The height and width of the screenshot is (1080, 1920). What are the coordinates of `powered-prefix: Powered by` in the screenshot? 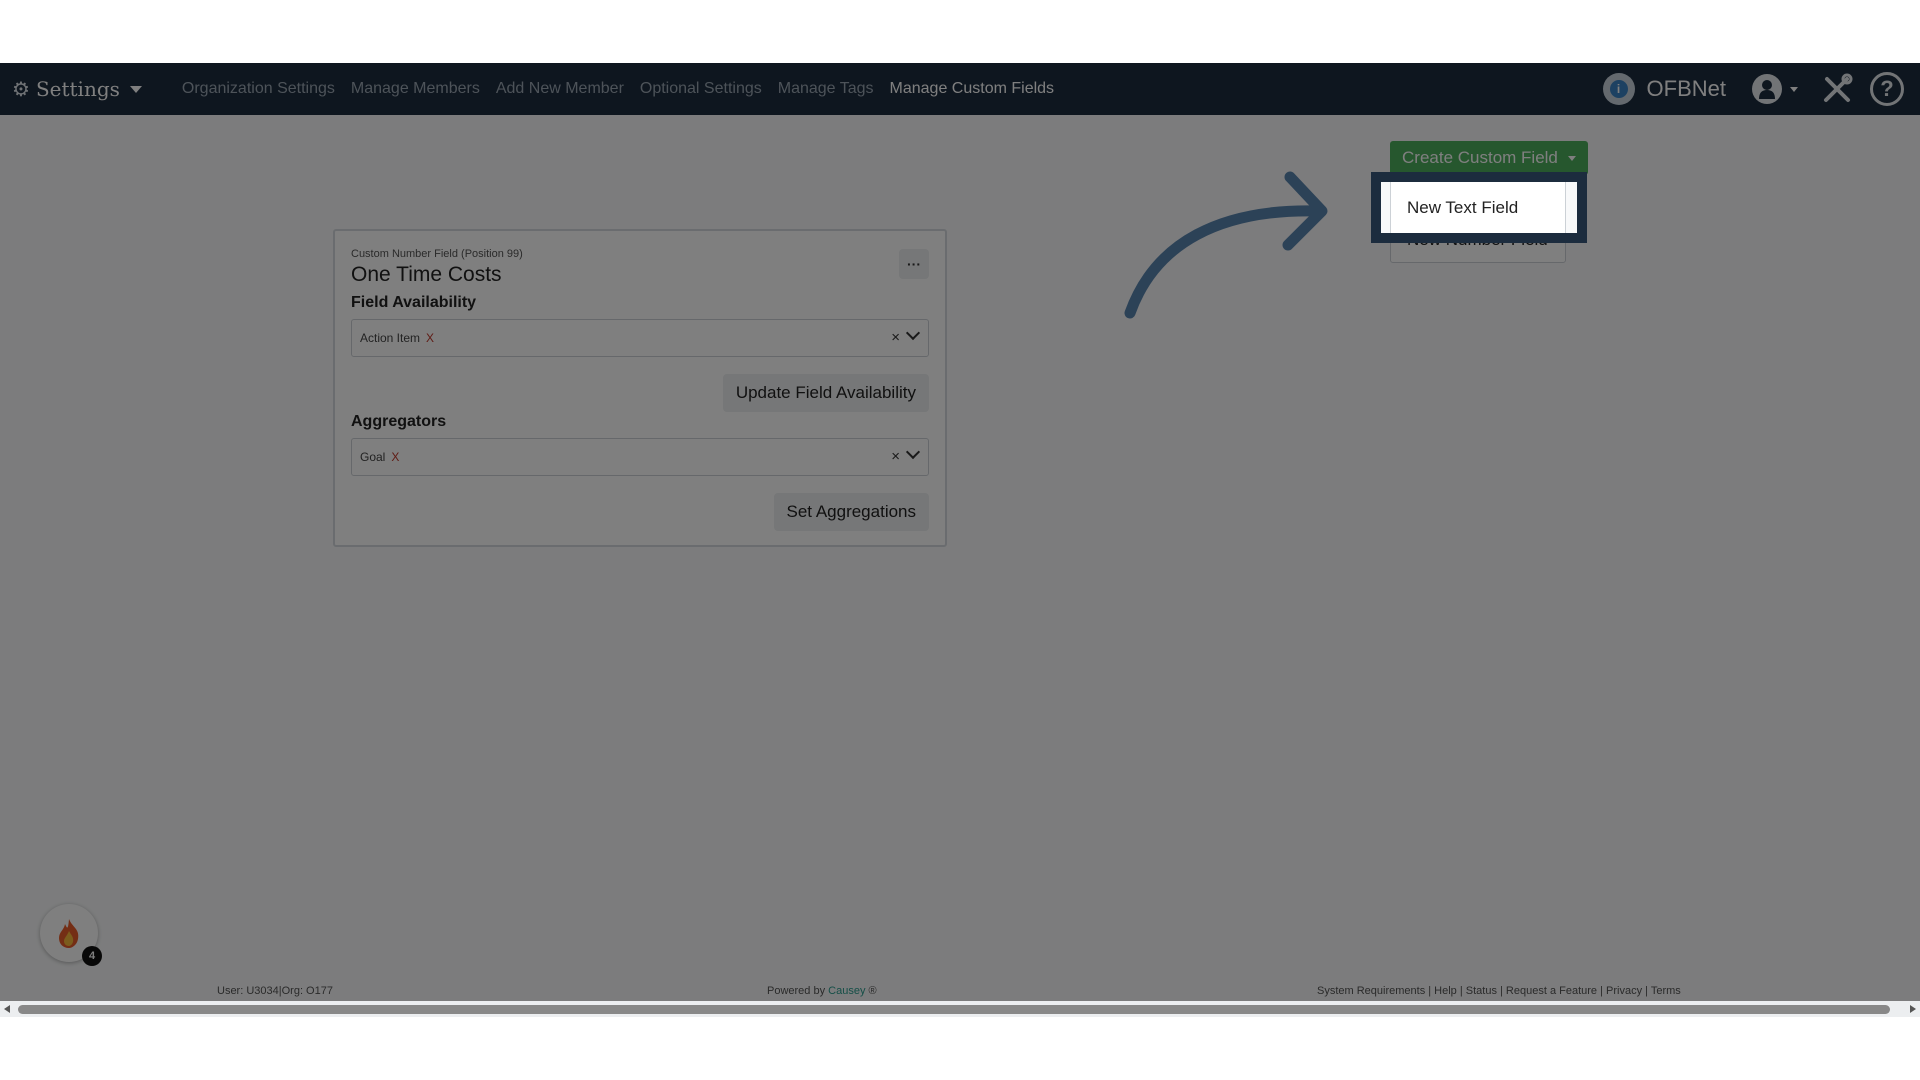 It's located at (798, 991).